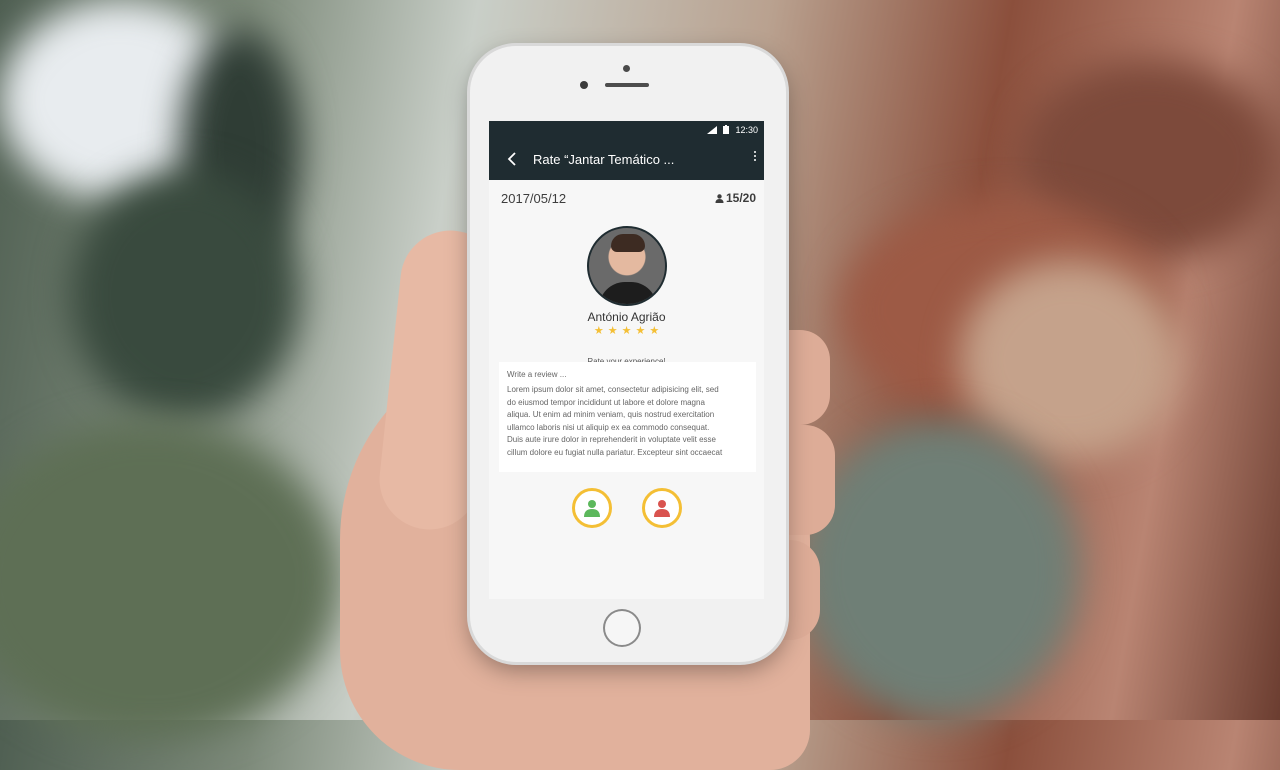 This screenshot has width=1280, height=770. I want to click on avatar-hair, so click(627, 243).